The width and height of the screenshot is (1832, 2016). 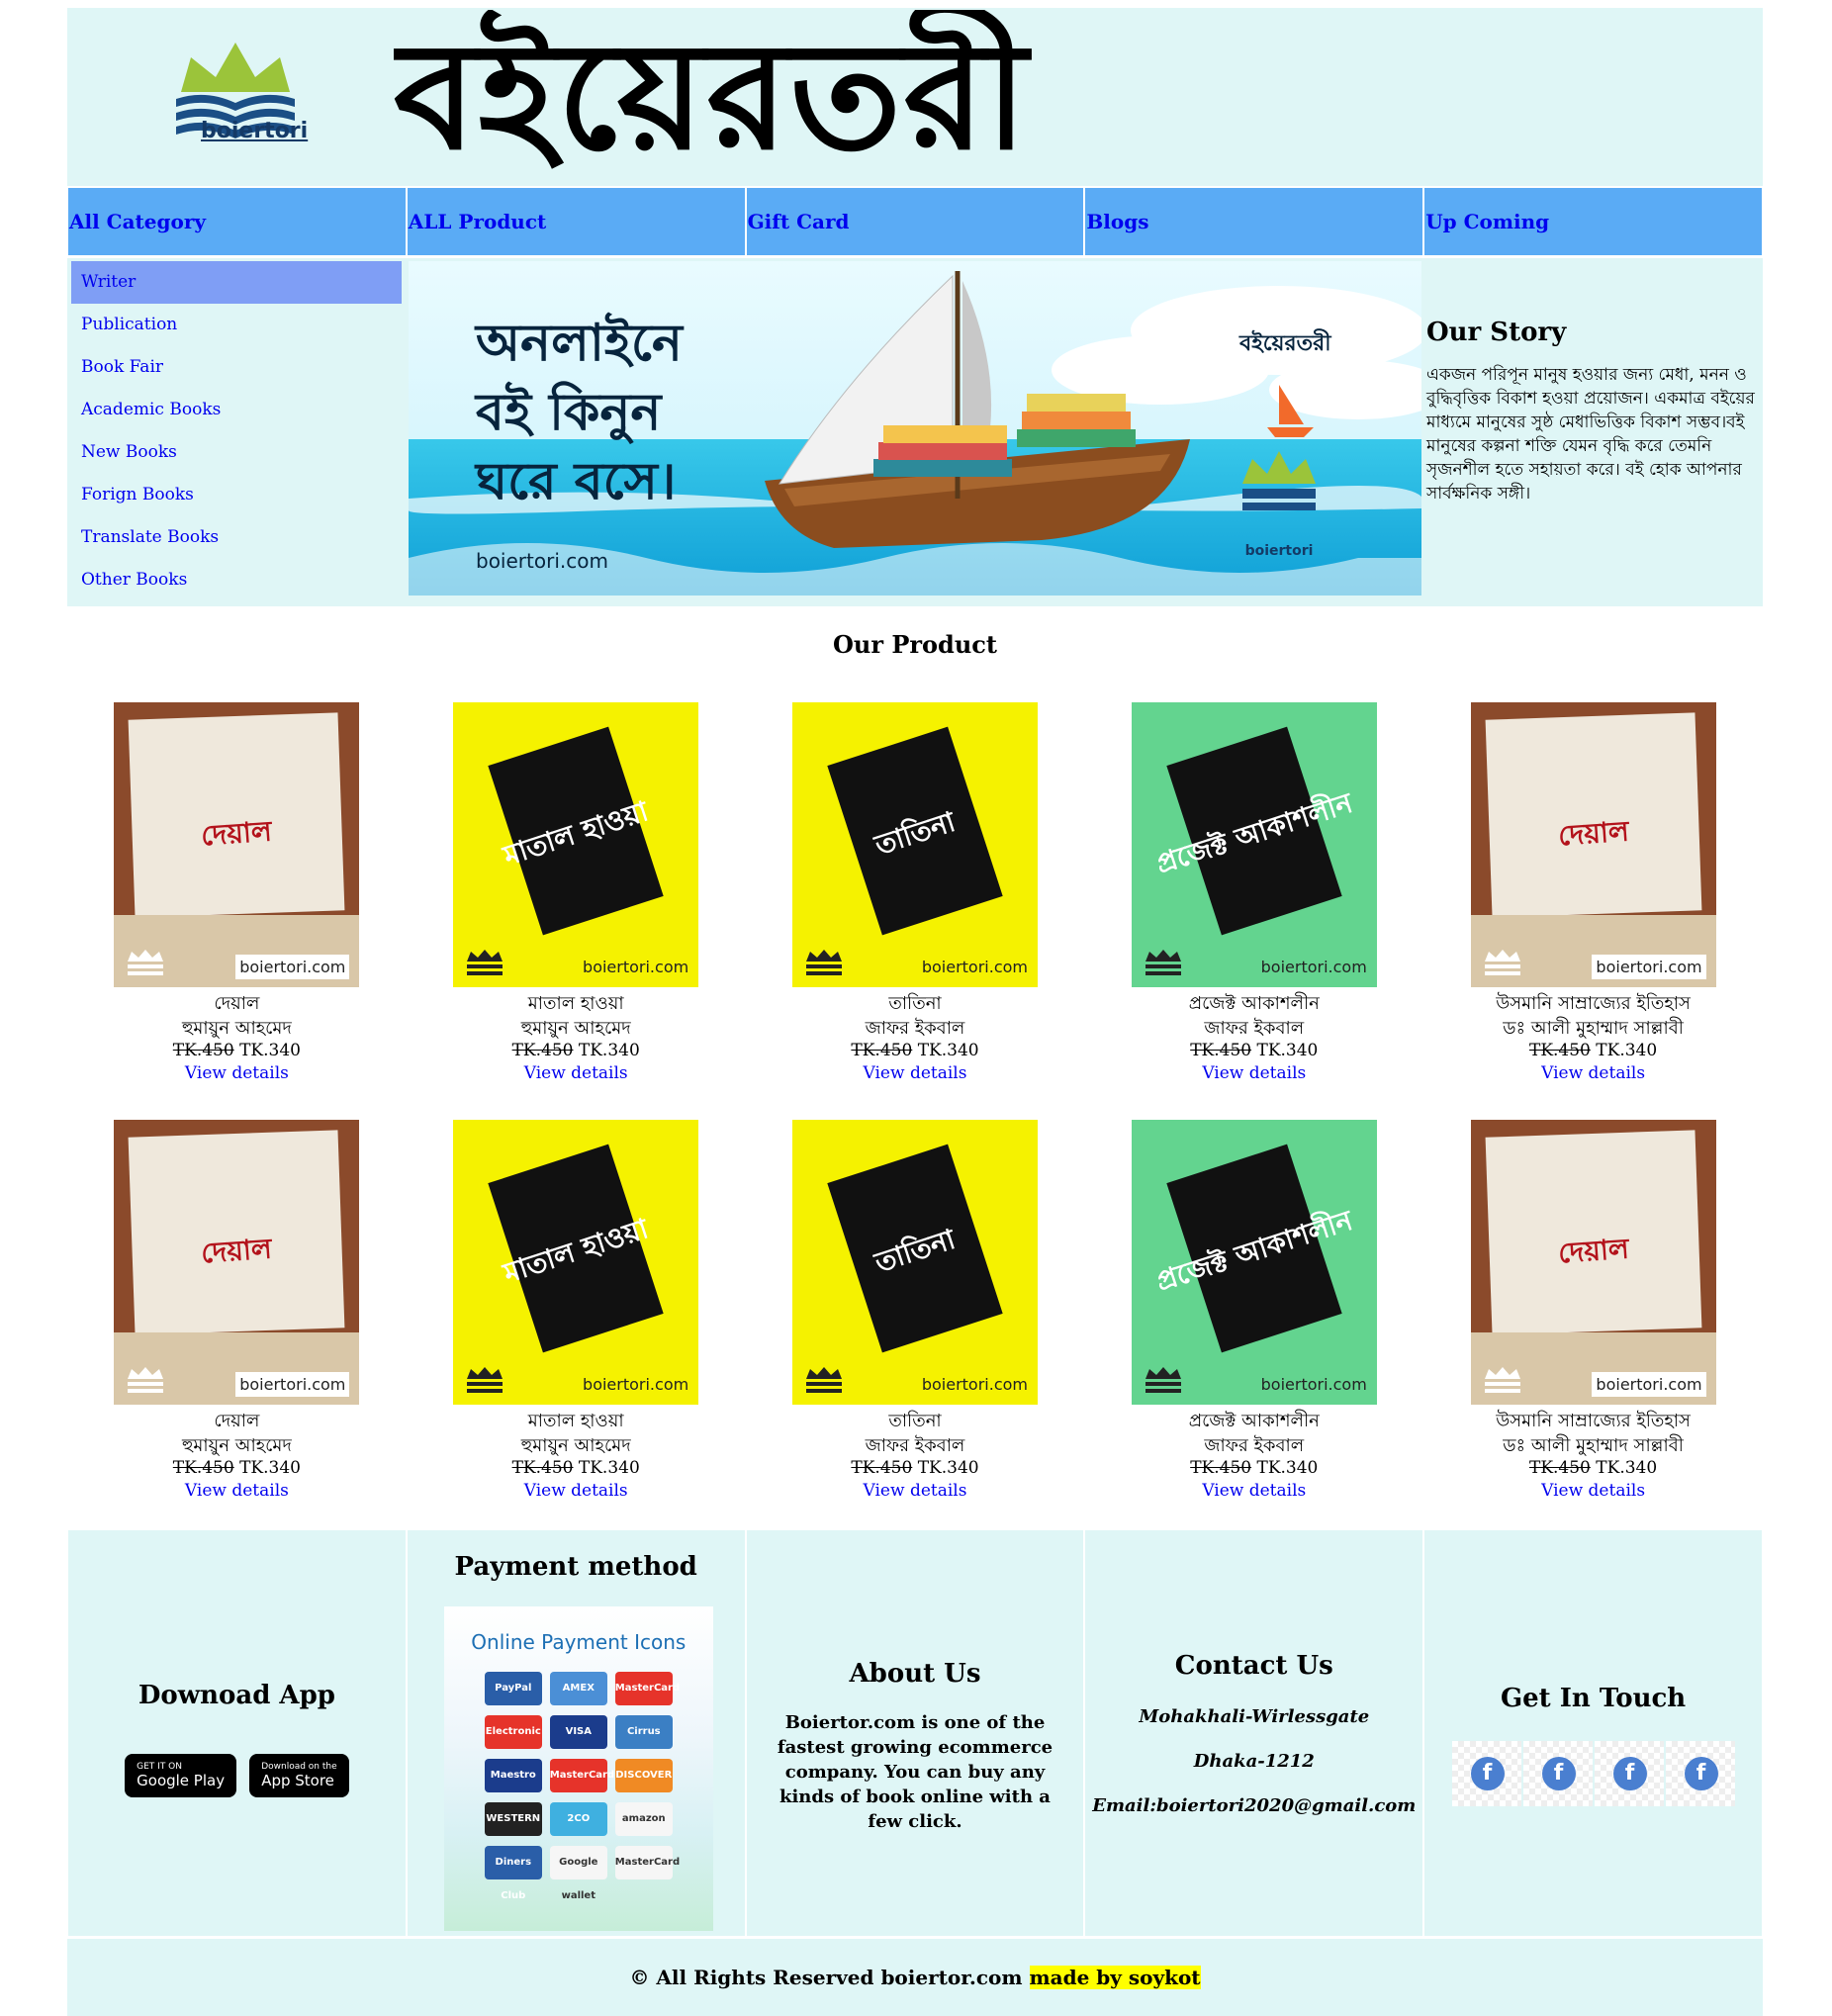 I want to click on sidebar-item-writer: Writer, so click(x=236, y=282).